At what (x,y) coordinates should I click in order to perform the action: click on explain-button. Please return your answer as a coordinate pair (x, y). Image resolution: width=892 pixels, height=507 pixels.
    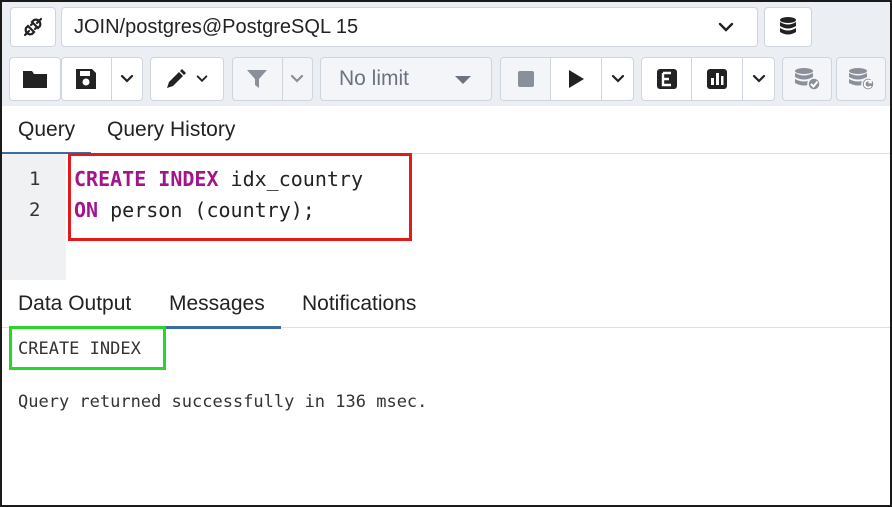
    Looking at the image, I should click on (666, 79).